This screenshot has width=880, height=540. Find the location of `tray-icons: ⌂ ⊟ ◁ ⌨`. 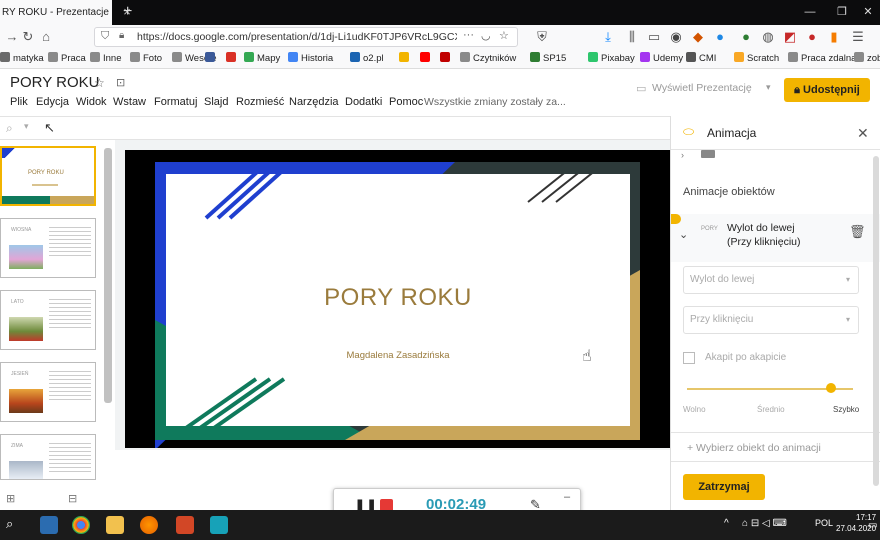

tray-icons: ⌂ ⊟ ◁ ⌨ is located at coordinates (764, 523).